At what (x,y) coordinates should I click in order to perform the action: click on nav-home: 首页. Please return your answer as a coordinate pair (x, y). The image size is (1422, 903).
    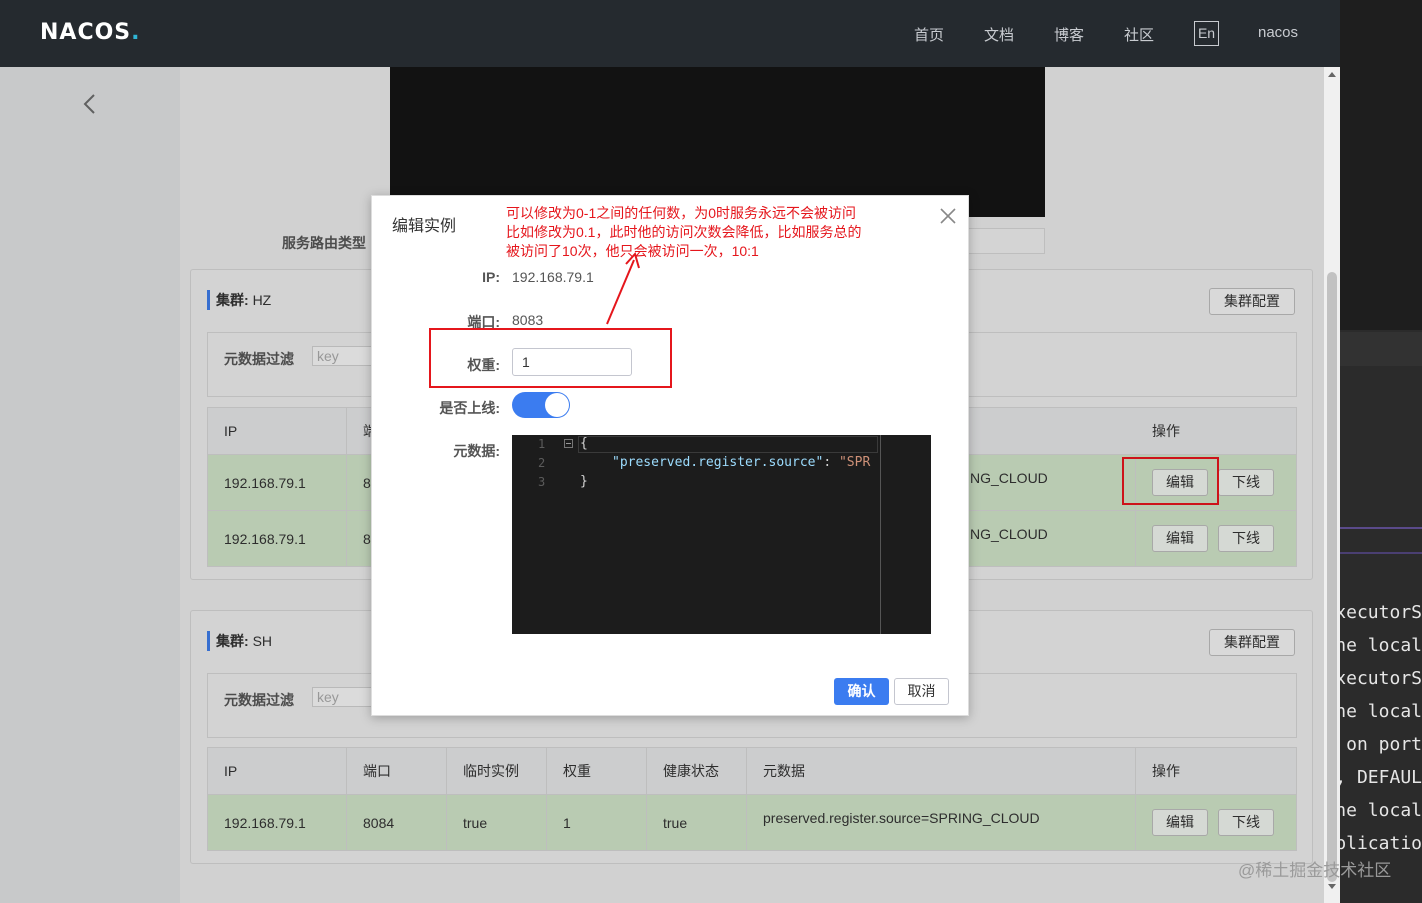
    Looking at the image, I should click on (929, 34).